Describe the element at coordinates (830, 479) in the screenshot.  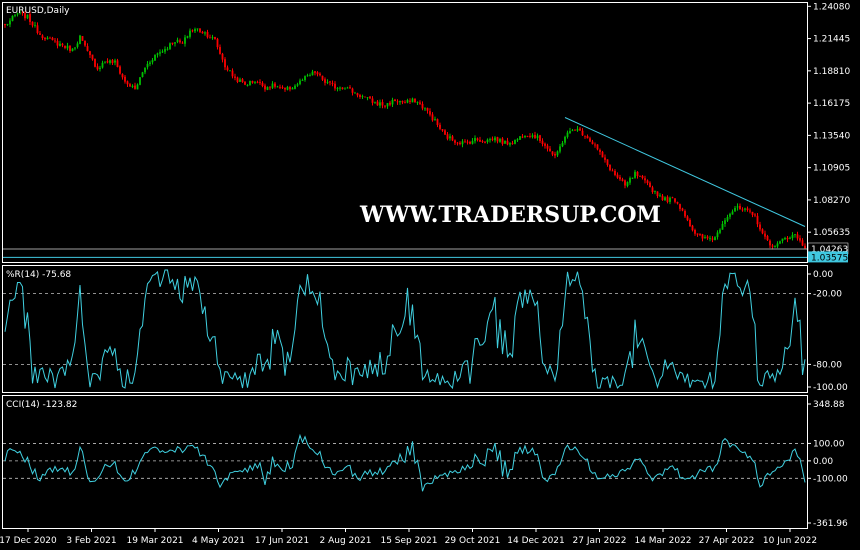
I see `y-tick-label: -100.00` at that location.